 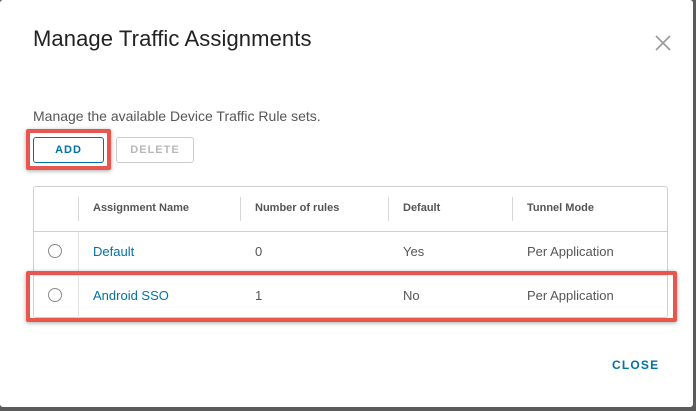 What do you see at coordinates (141, 208) in the screenshot?
I see `column-header-assignment-name: Assignment Name` at bounding box center [141, 208].